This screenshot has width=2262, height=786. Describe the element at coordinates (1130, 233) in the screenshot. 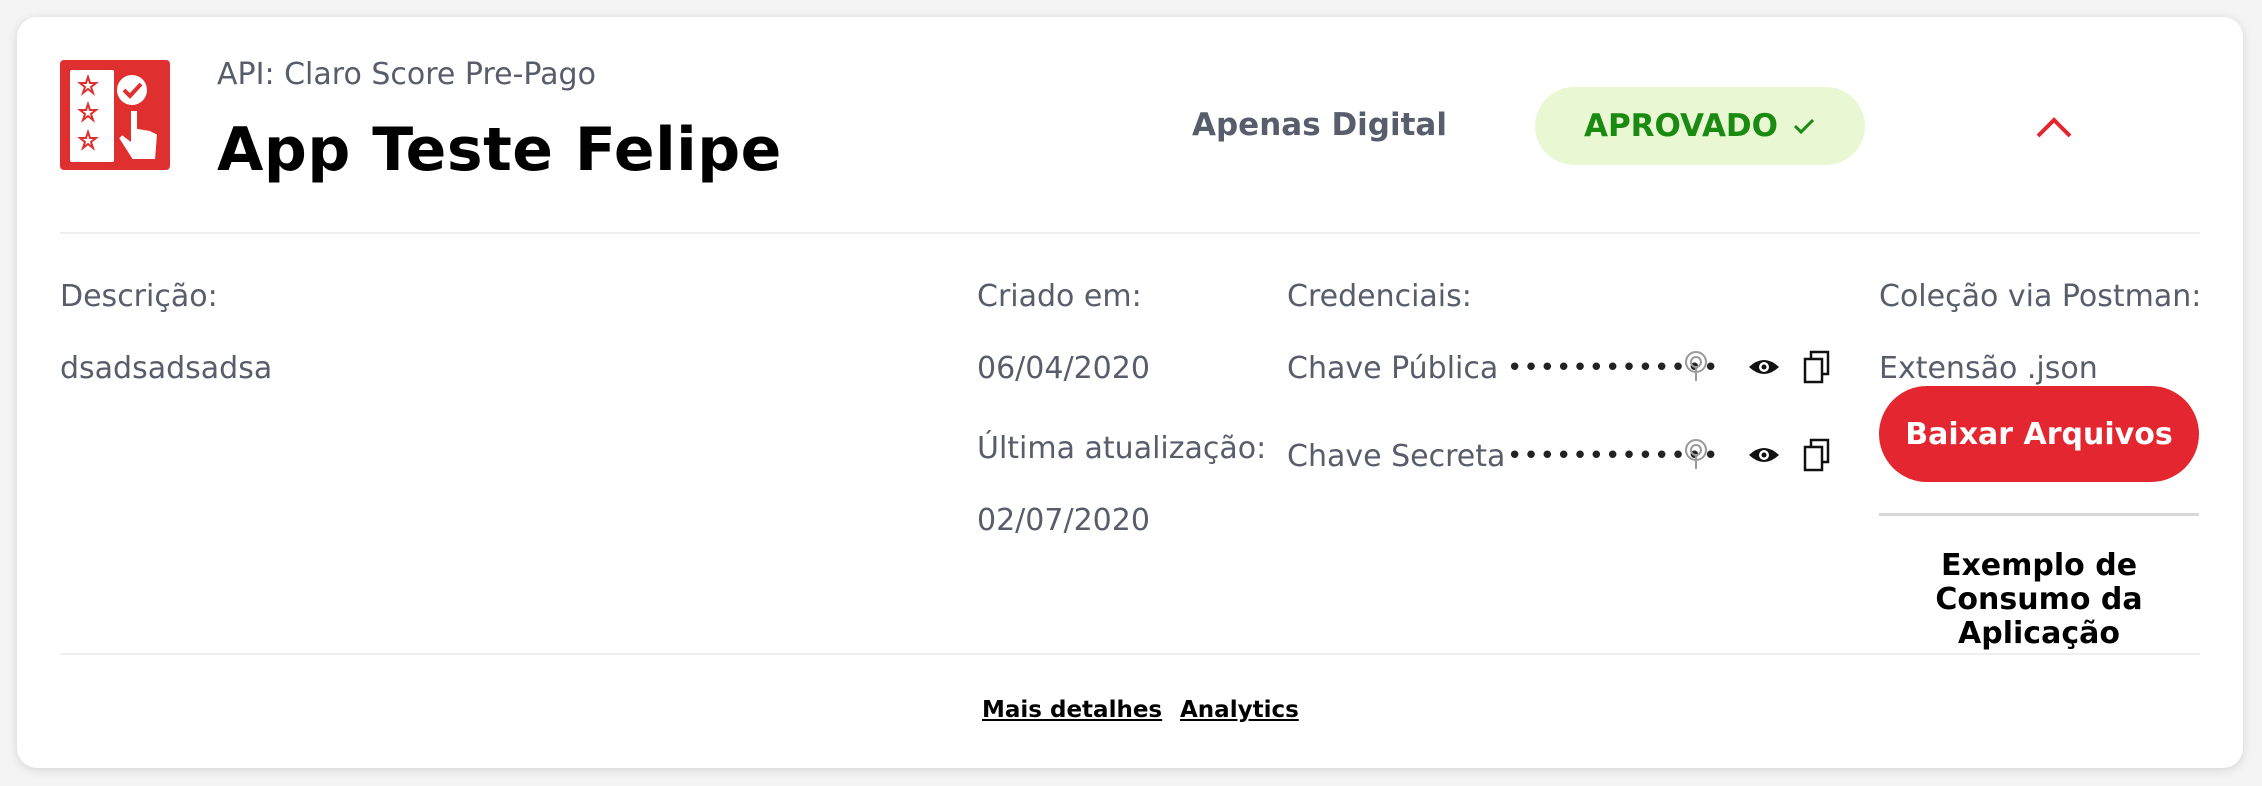

I see `header-divider` at that location.